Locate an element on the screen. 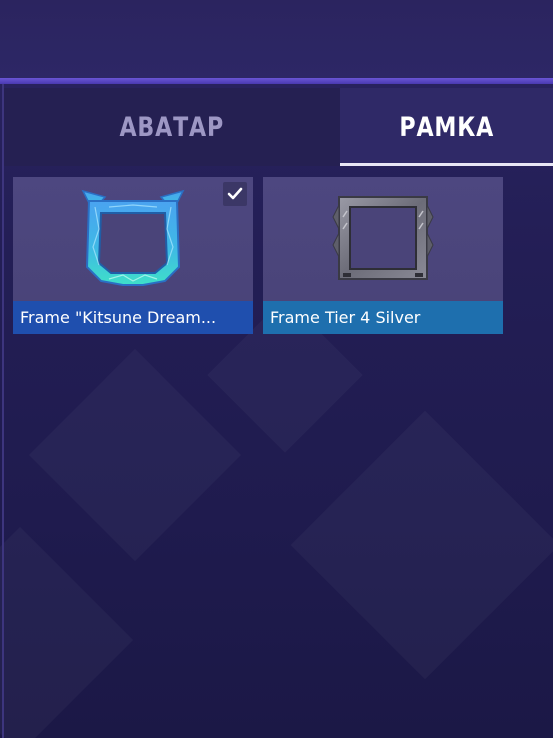 Image resolution: width=553 pixels, height=738 pixels. top-bar is located at coordinates (276, 40).